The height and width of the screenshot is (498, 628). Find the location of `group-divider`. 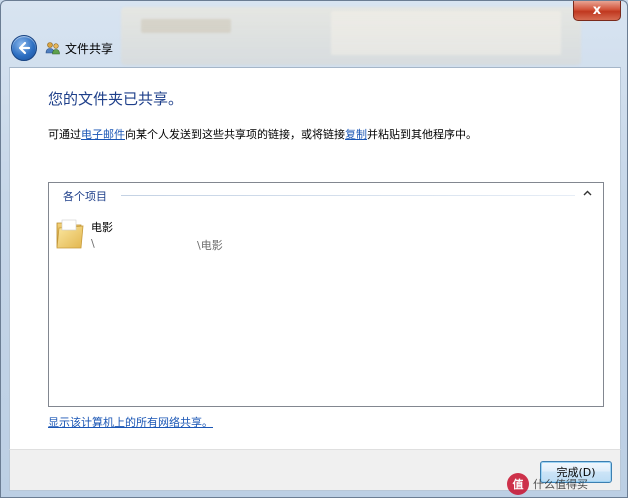

group-divider is located at coordinates (348, 195).